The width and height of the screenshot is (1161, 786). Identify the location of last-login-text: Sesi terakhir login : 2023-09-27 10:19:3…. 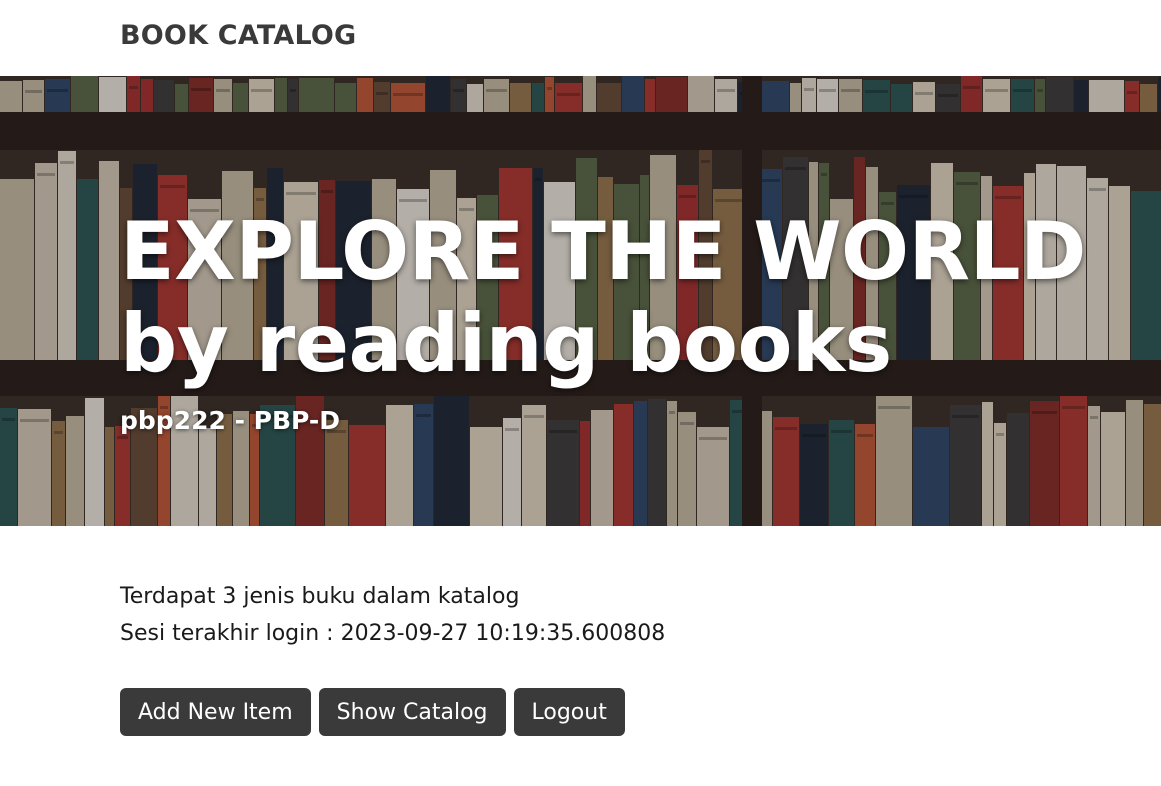
(393, 633).